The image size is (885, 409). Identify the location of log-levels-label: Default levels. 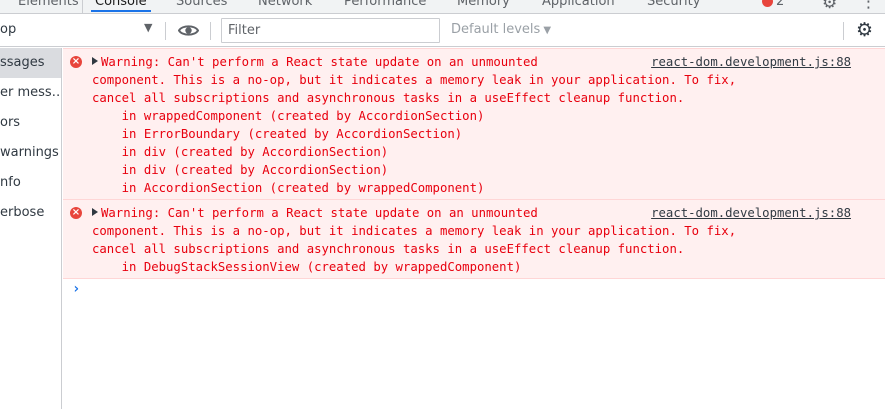
(496, 29).